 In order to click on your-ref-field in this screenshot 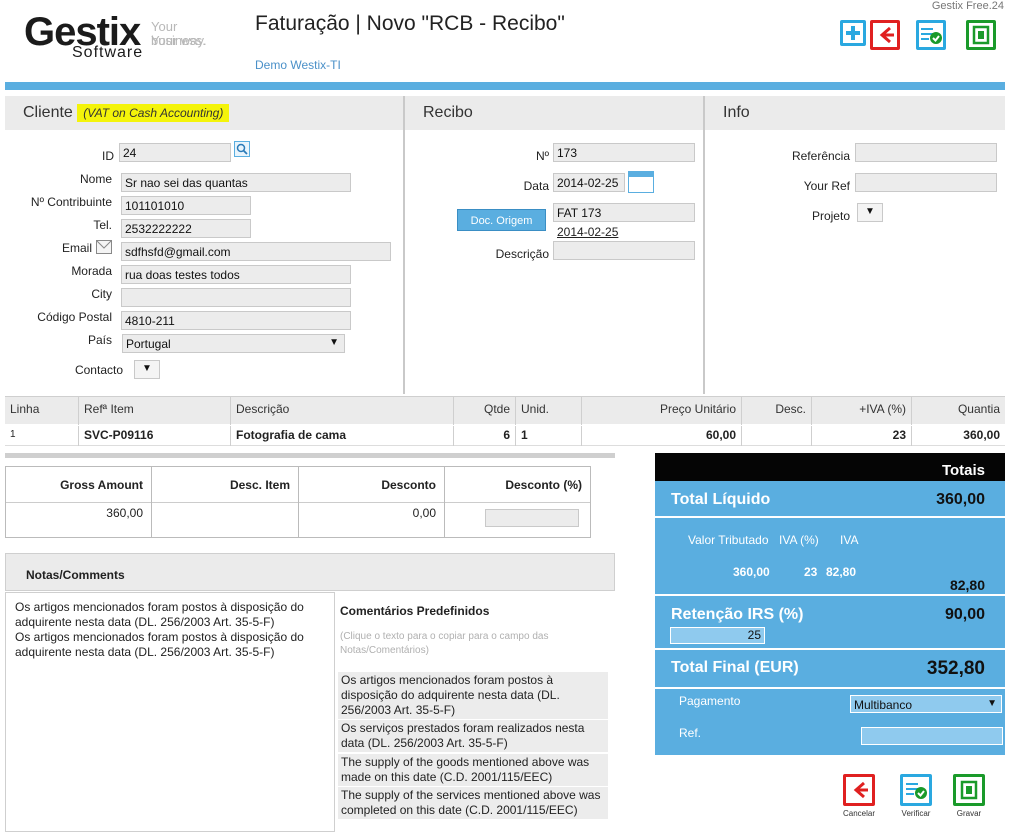, I will do `click(926, 182)`.